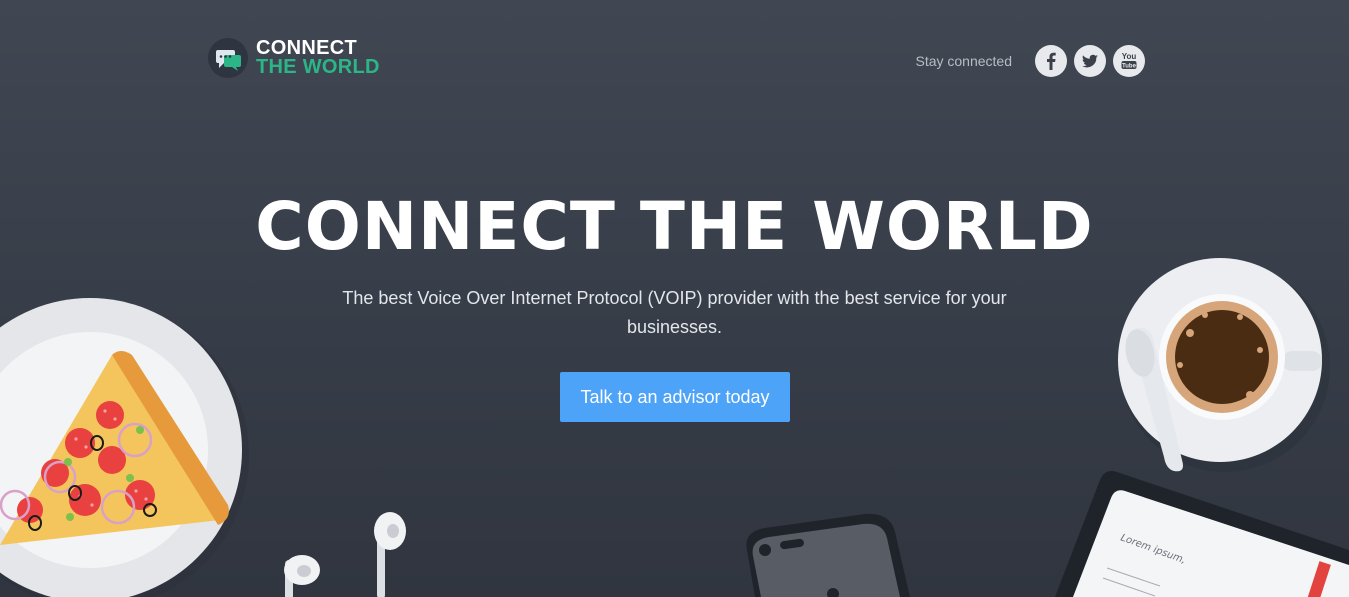 The width and height of the screenshot is (1349, 597). I want to click on facebook-icon, so click(1051, 61).